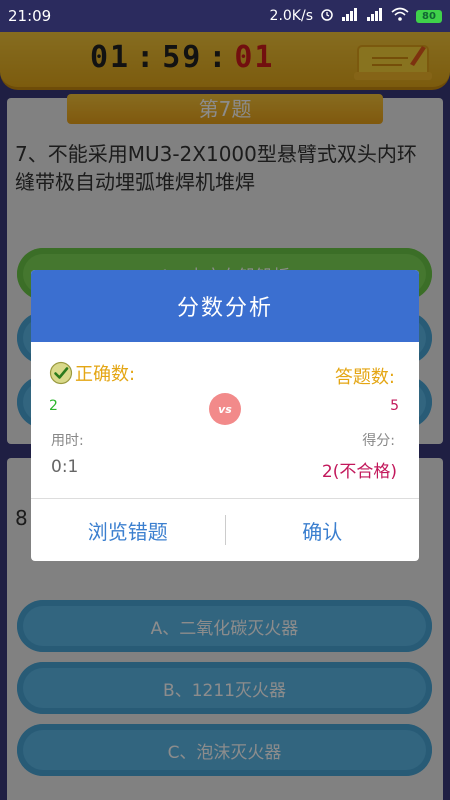 This screenshot has width=450, height=800. Describe the element at coordinates (364, 377) in the screenshot. I see `answered-label: 答题数:` at that location.